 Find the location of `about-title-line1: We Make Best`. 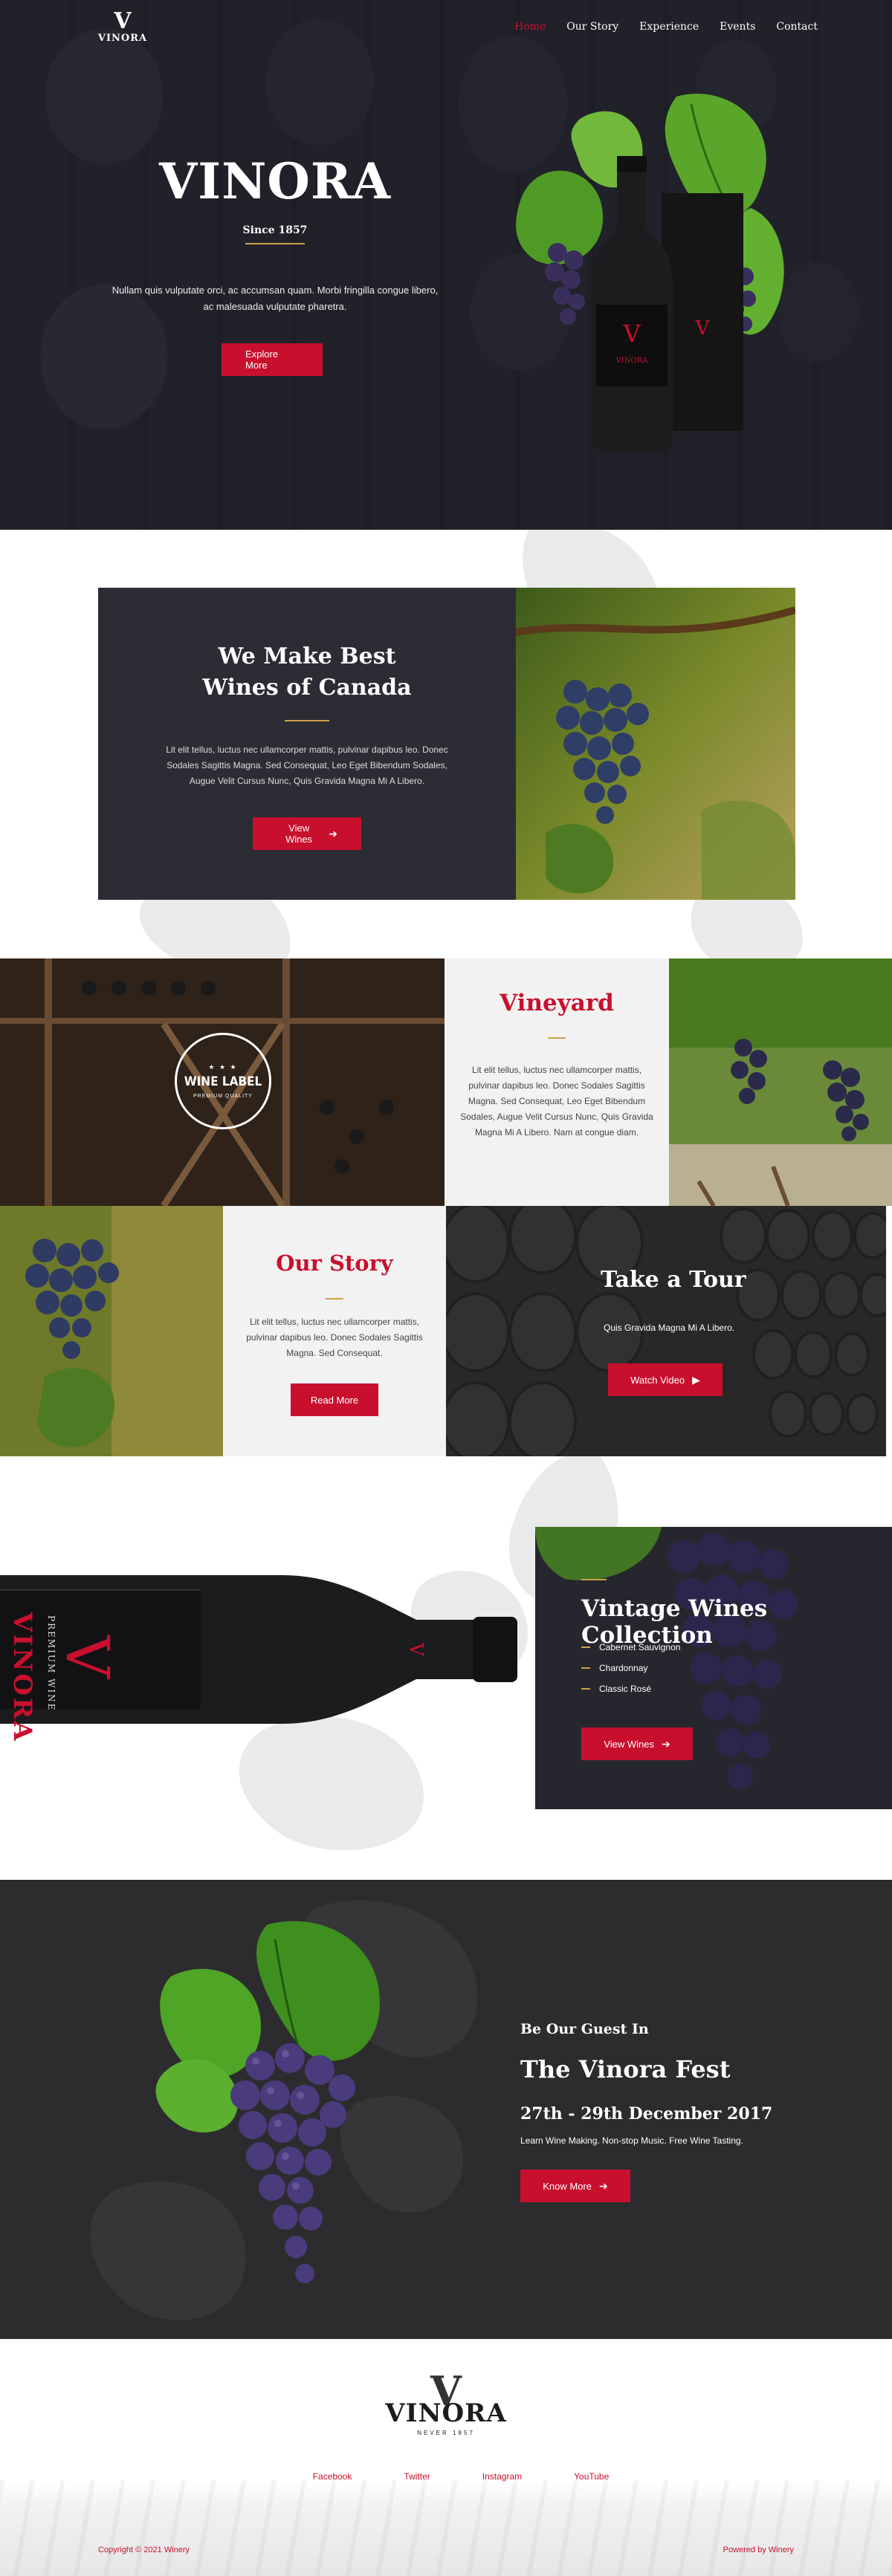

about-title-line1: We Make Best is located at coordinates (307, 656).